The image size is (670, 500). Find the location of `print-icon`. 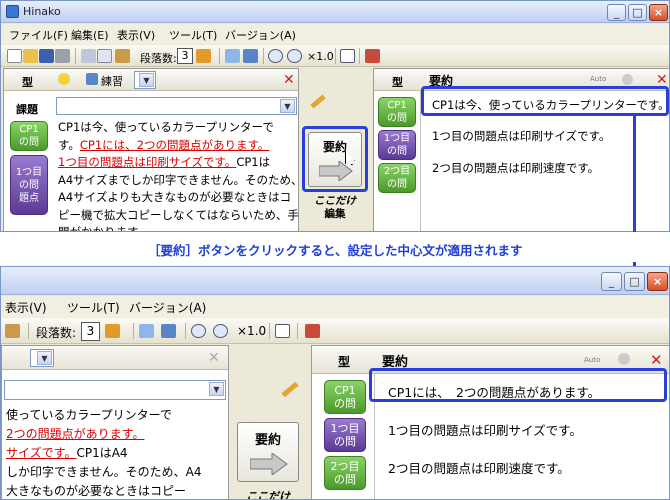

print-icon is located at coordinates (62, 56).